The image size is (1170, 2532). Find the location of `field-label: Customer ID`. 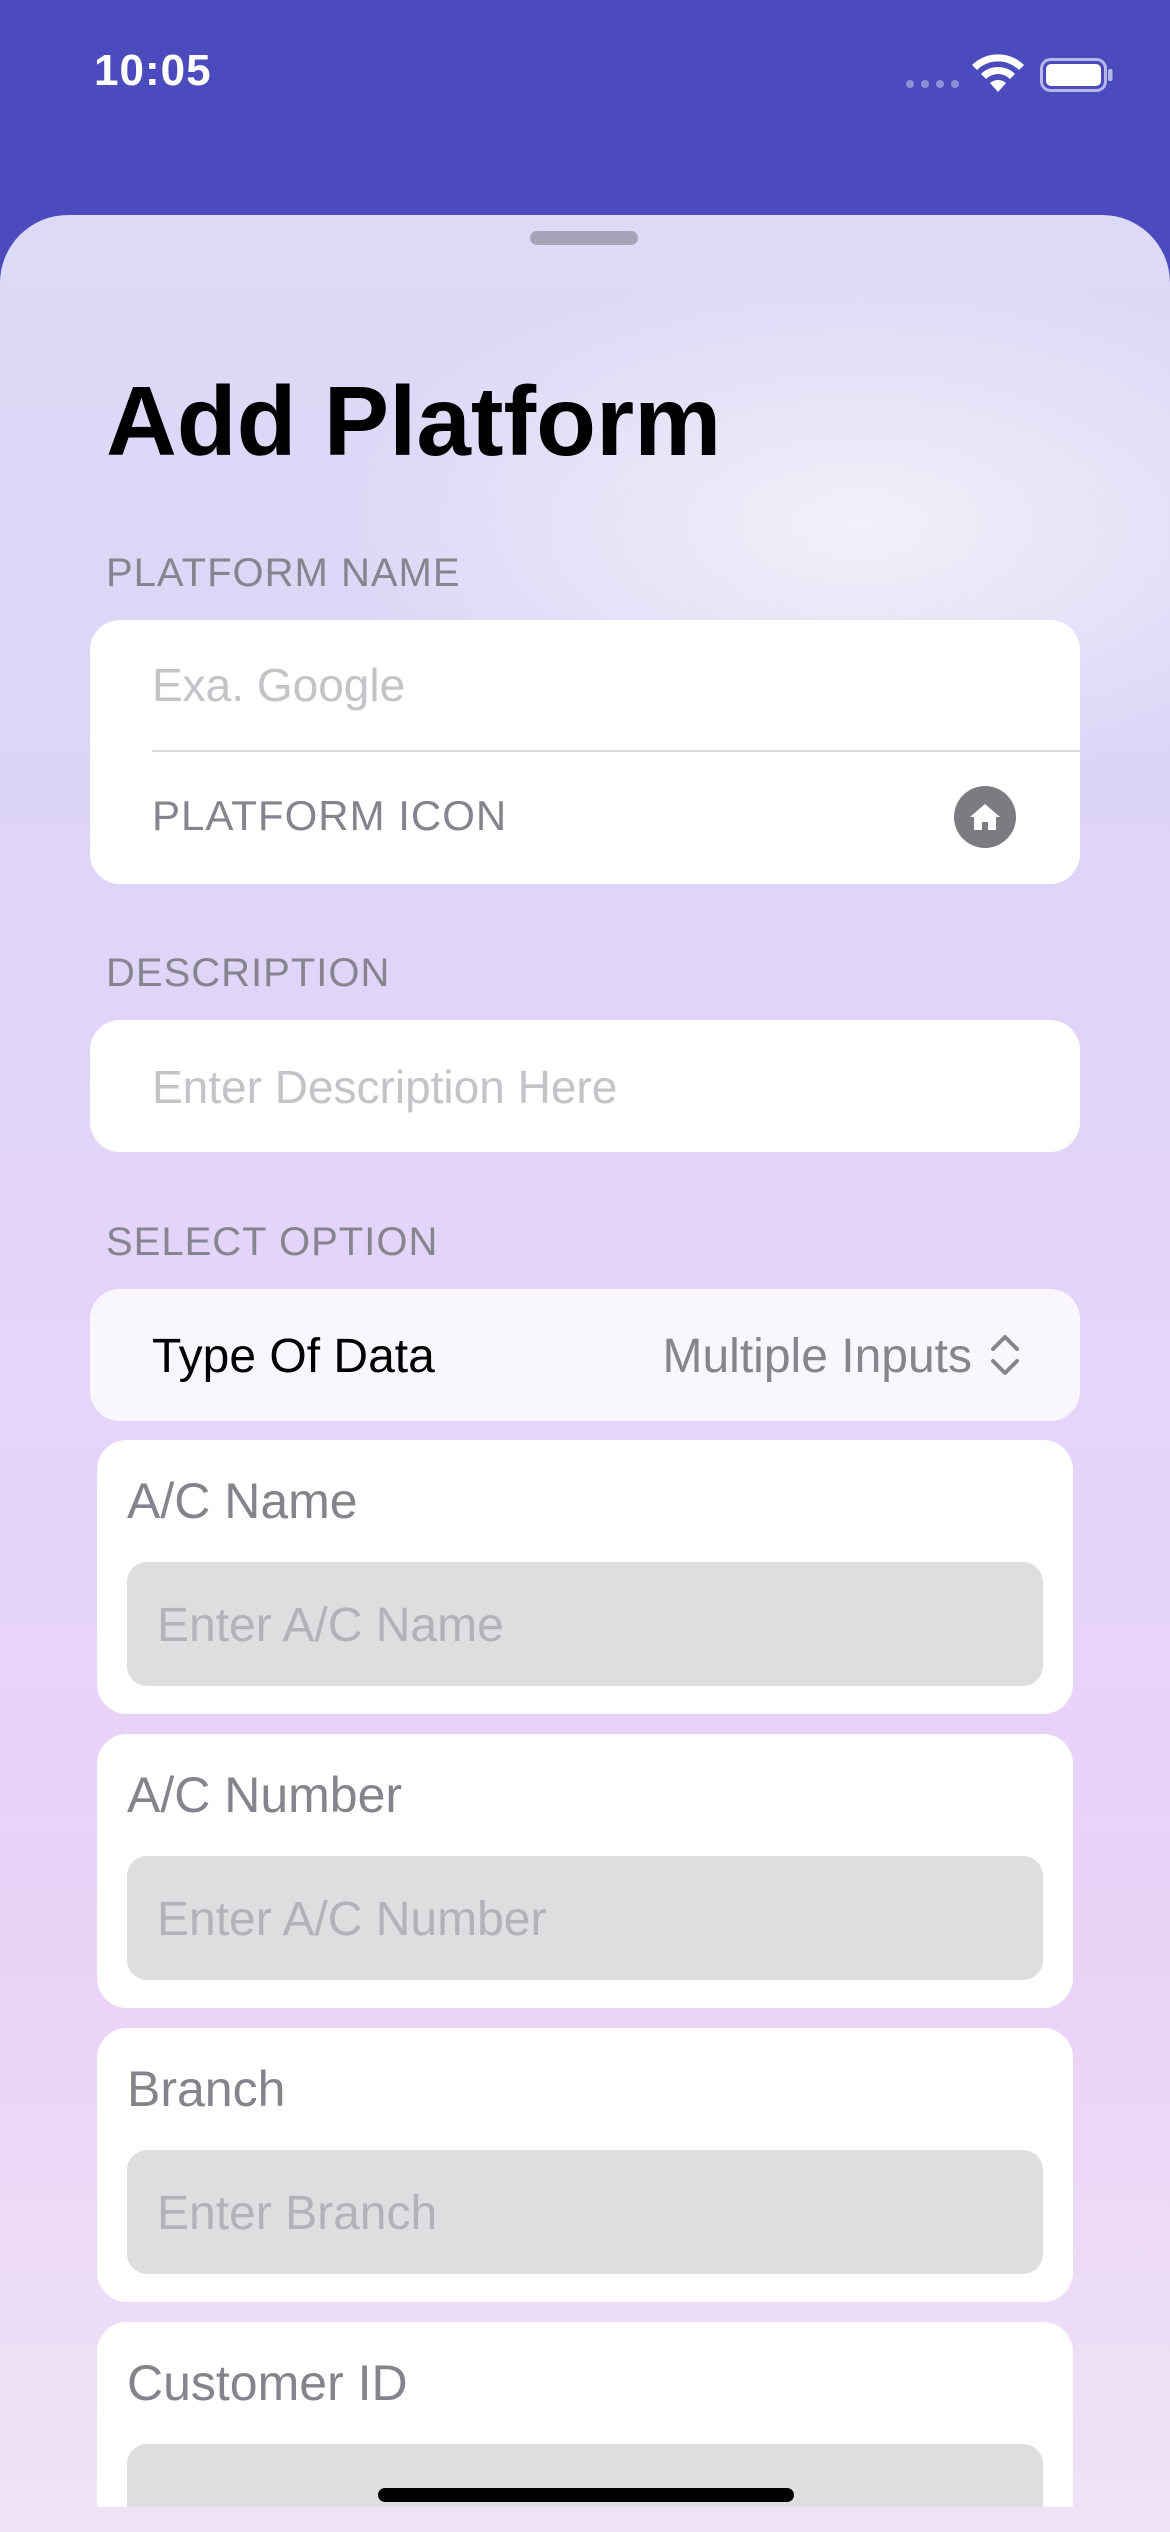

field-label: Customer ID is located at coordinates (267, 2383).